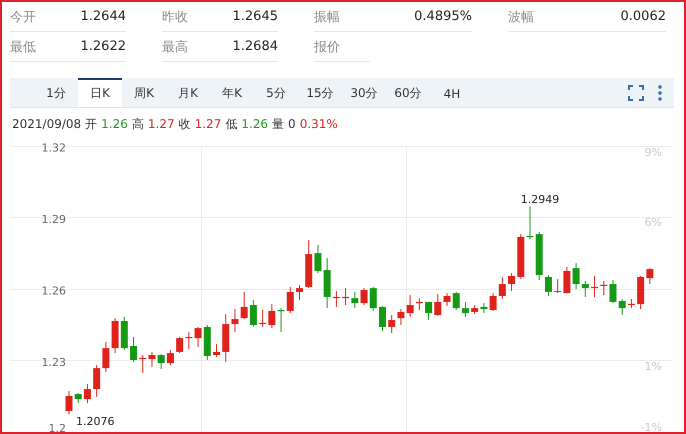  What do you see at coordinates (292, 124) in the screenshot?
I see `quote-value: 0` at bounding box center [292, 124].